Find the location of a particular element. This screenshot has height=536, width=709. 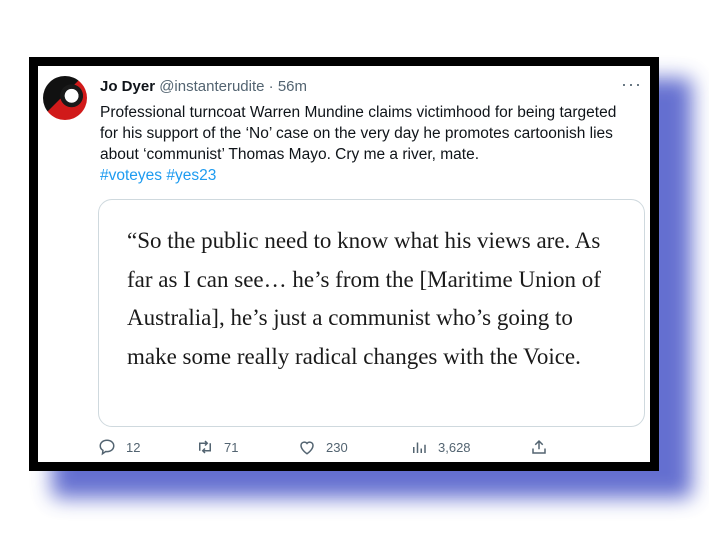

reply-icon is located at coordinates (107, 447).